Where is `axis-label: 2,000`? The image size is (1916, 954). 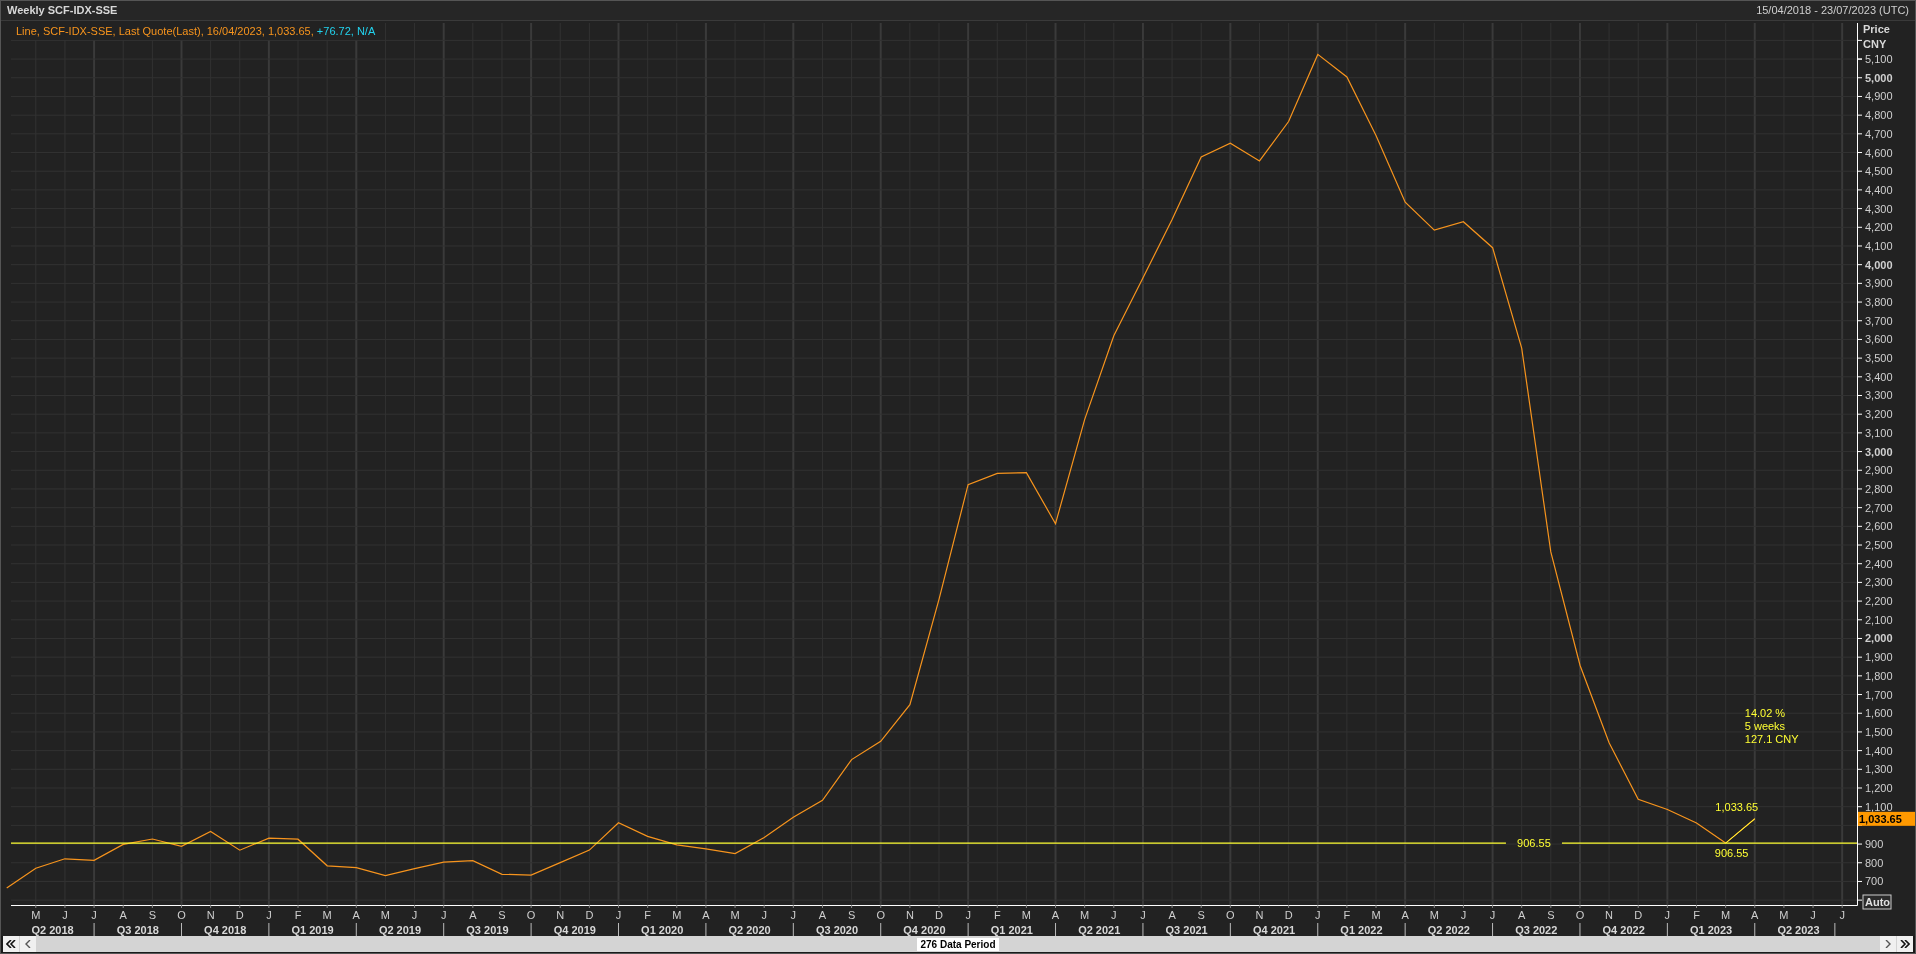 axis-label: 2,000 is located at coordinates (1879, 638).